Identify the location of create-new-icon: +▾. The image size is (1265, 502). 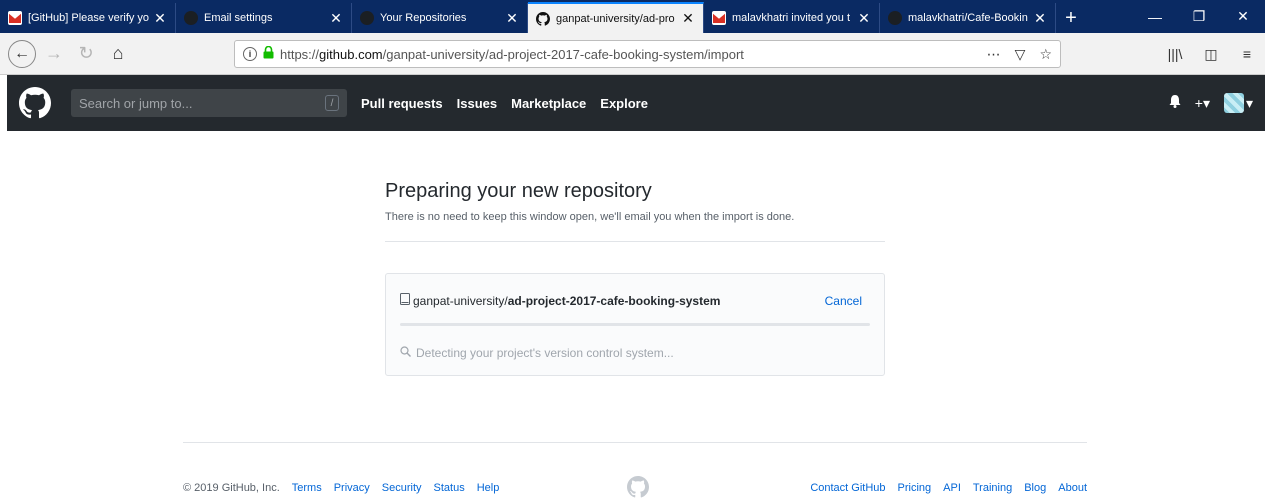
(1202, 103).